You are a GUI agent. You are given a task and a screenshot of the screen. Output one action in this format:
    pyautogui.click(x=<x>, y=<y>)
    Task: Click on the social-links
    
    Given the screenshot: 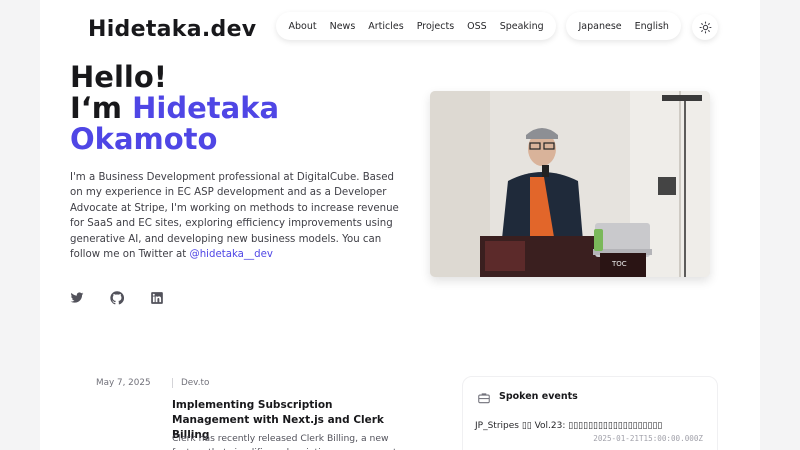 What is the action you would take?
    pyautogui.click(x=117, y=297)
    